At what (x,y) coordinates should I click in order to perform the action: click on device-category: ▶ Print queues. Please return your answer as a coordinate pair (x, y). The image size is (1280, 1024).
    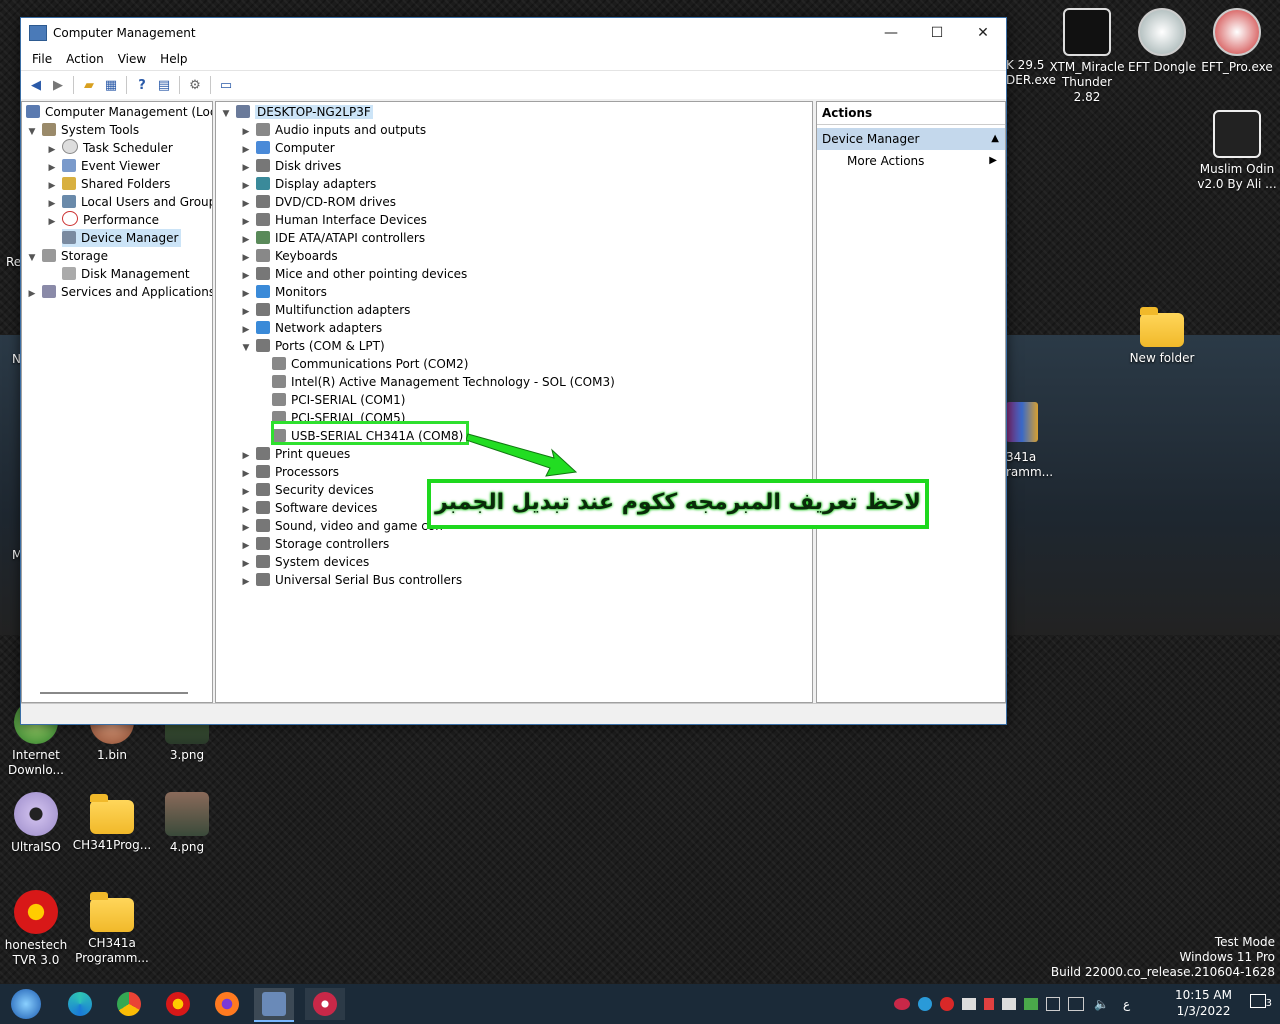
    Looking at the image, I should click on (295, 454).